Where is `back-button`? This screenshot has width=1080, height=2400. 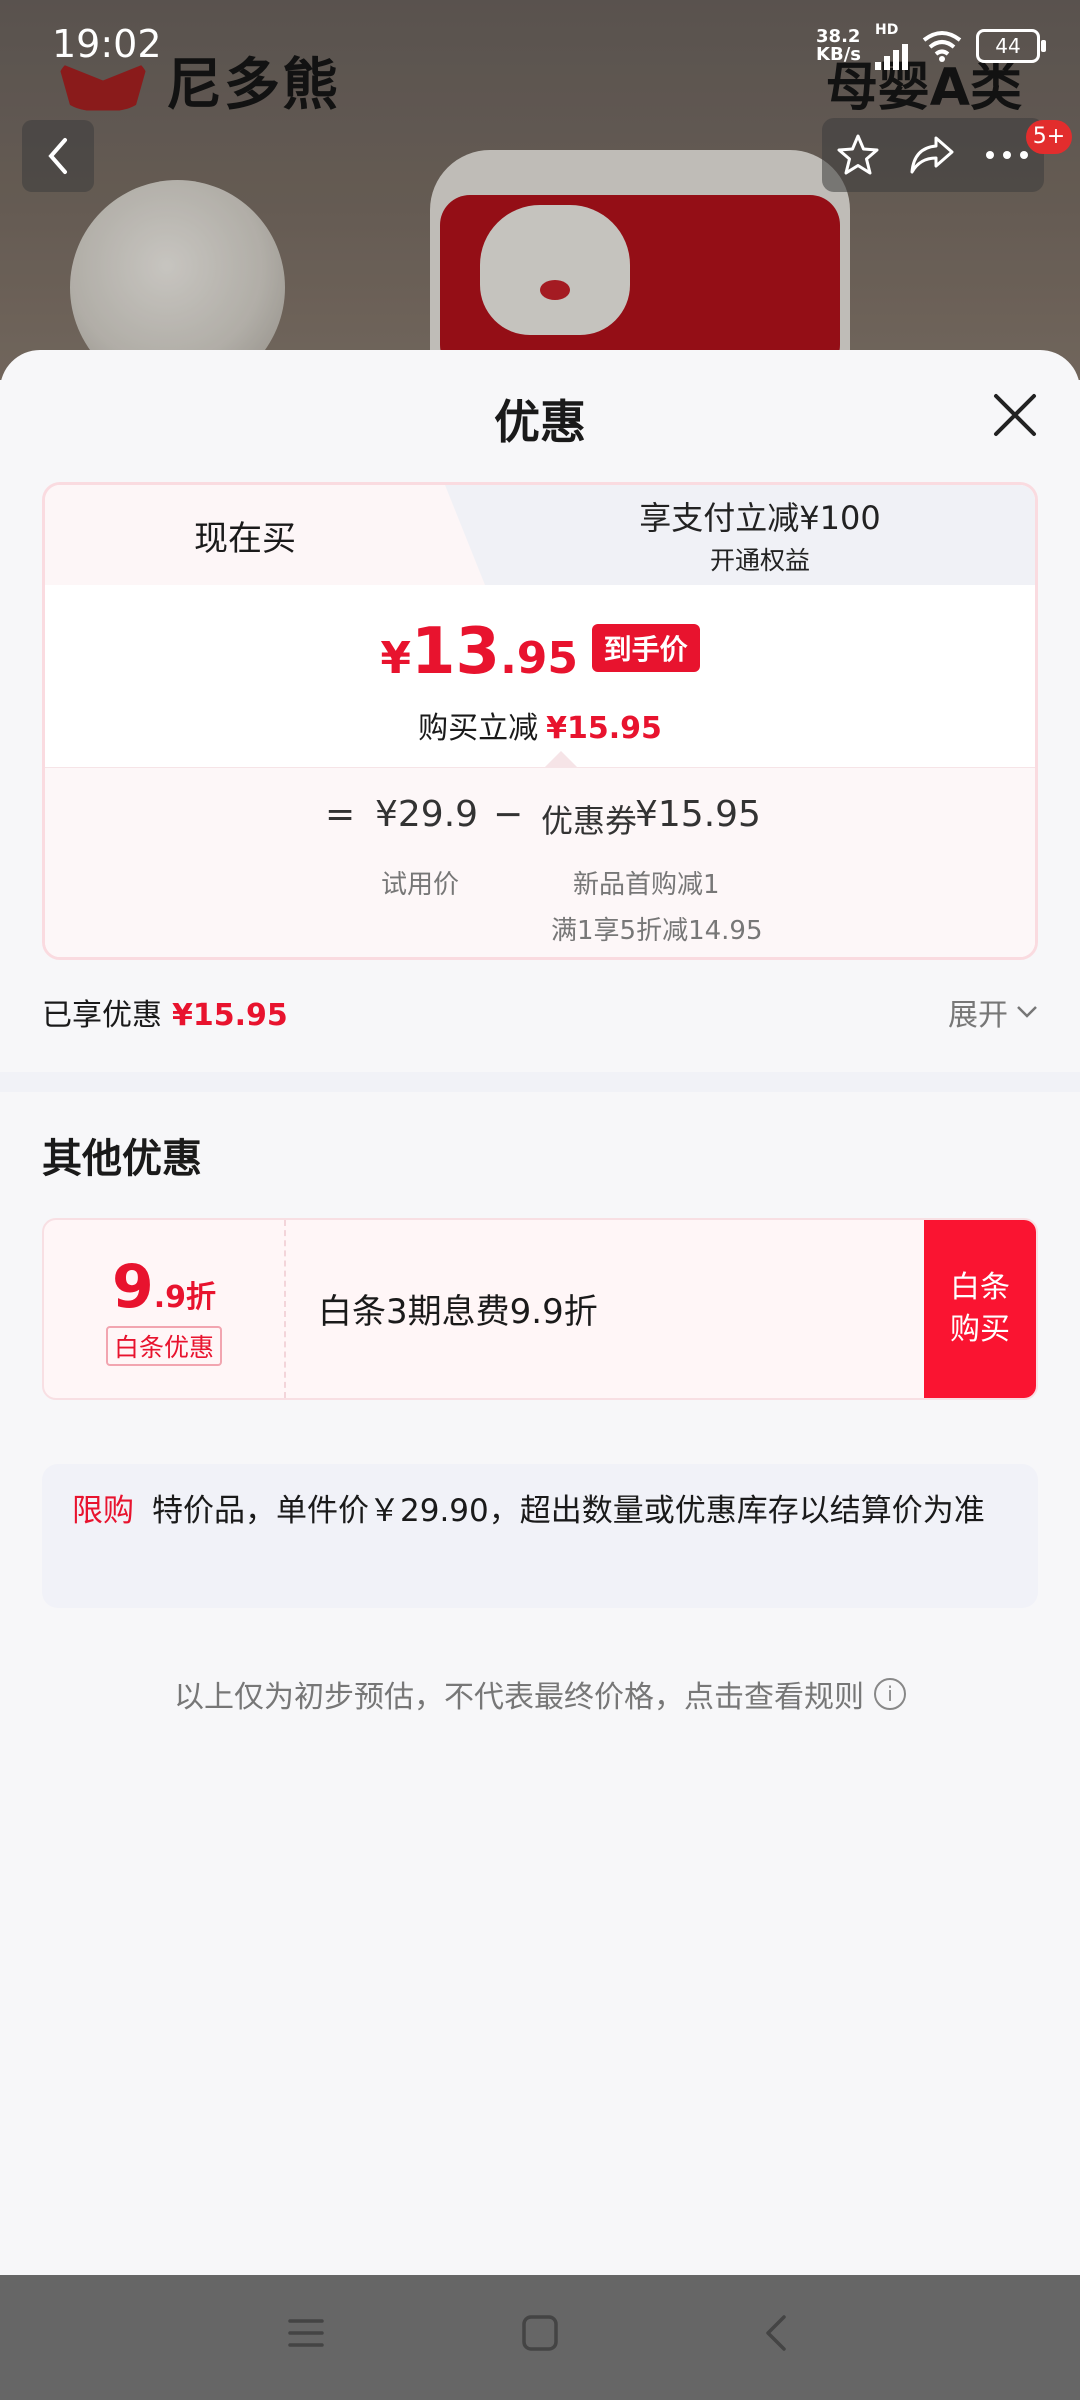 back-button is located at coordinates (58, 156).